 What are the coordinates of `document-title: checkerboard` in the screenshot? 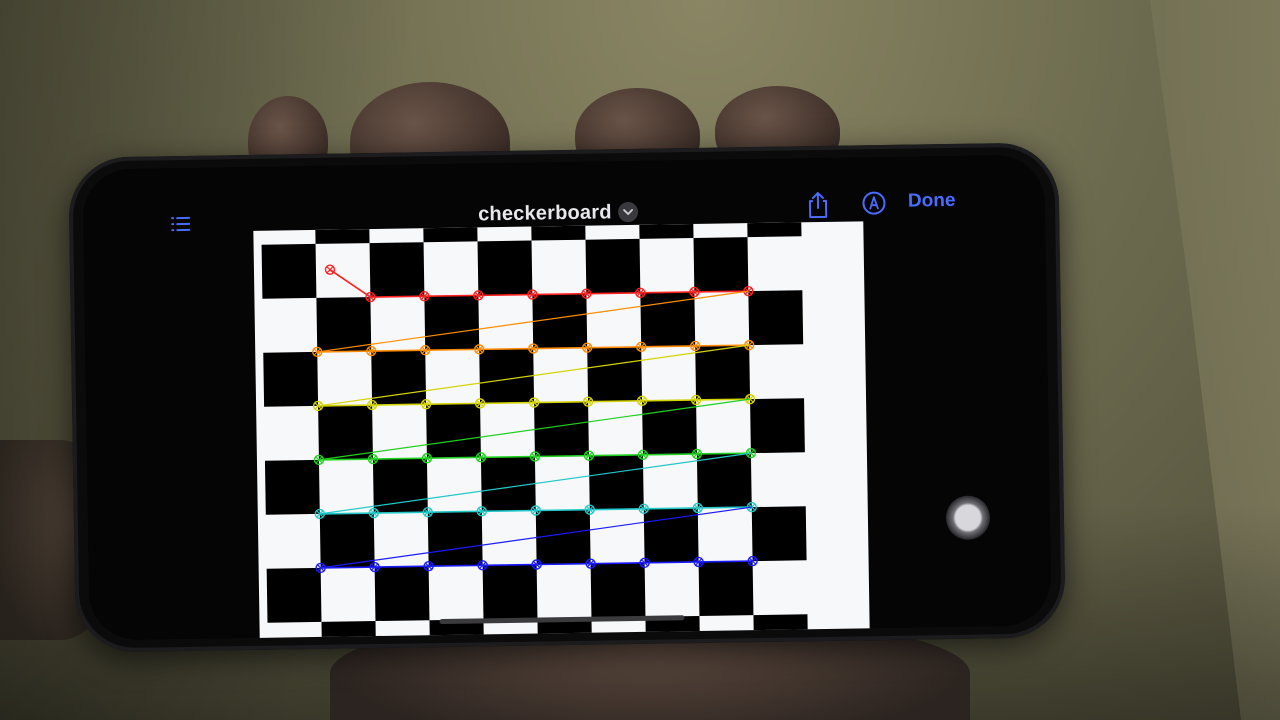 It's located at (544, 212).